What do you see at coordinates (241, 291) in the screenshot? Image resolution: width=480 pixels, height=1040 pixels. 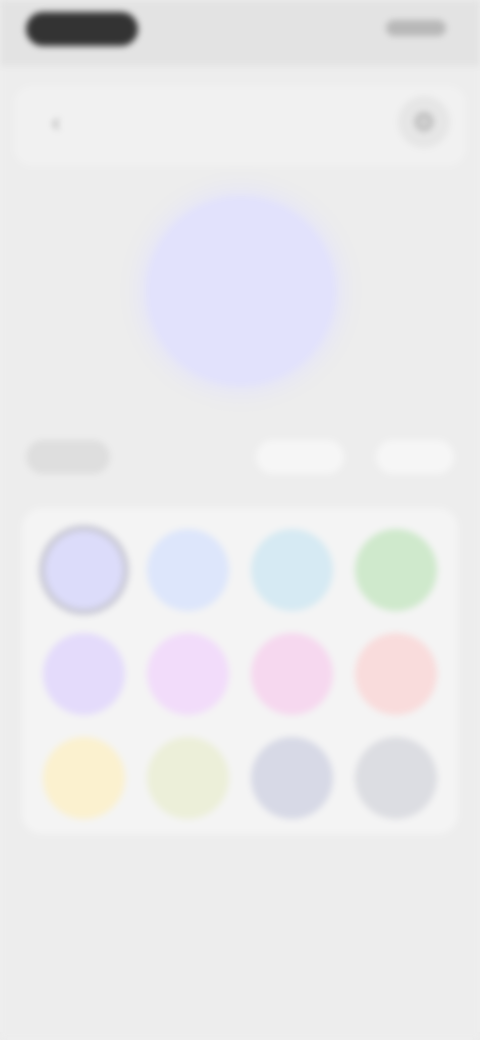 I see `color-preview` at bounding box center [241, 291].